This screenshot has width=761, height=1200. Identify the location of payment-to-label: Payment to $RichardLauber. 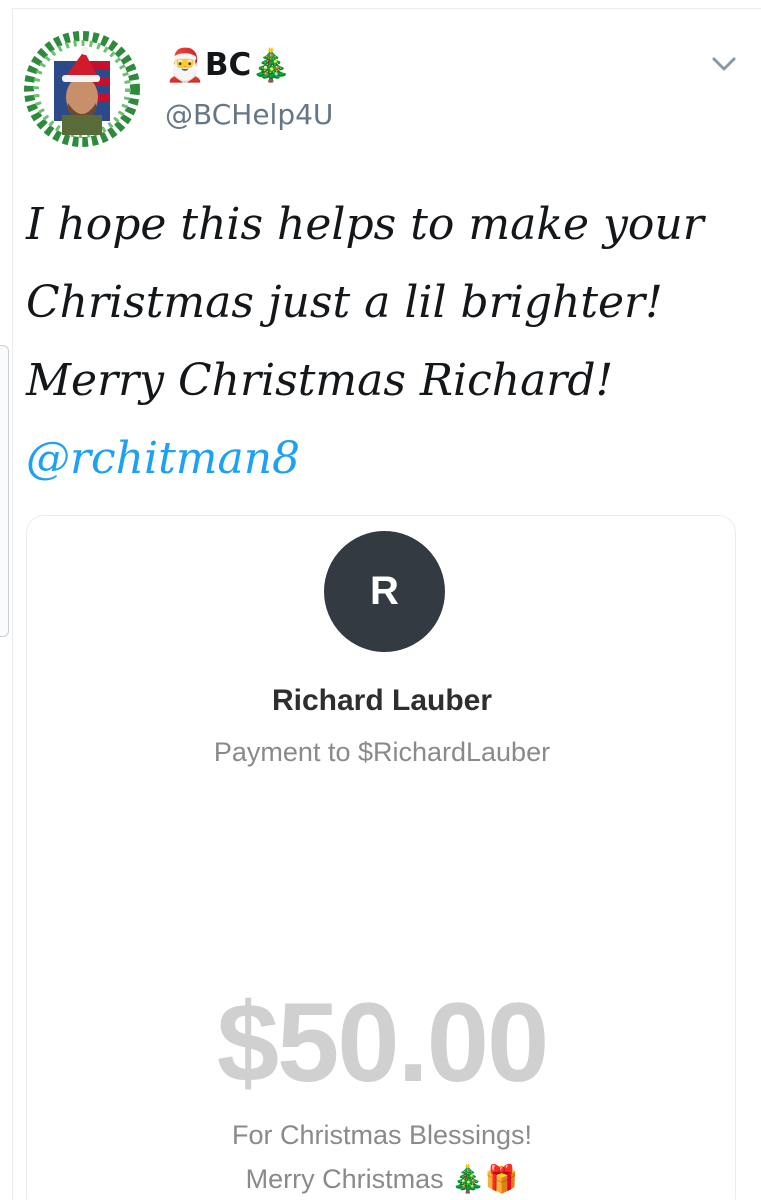
(382, 752).